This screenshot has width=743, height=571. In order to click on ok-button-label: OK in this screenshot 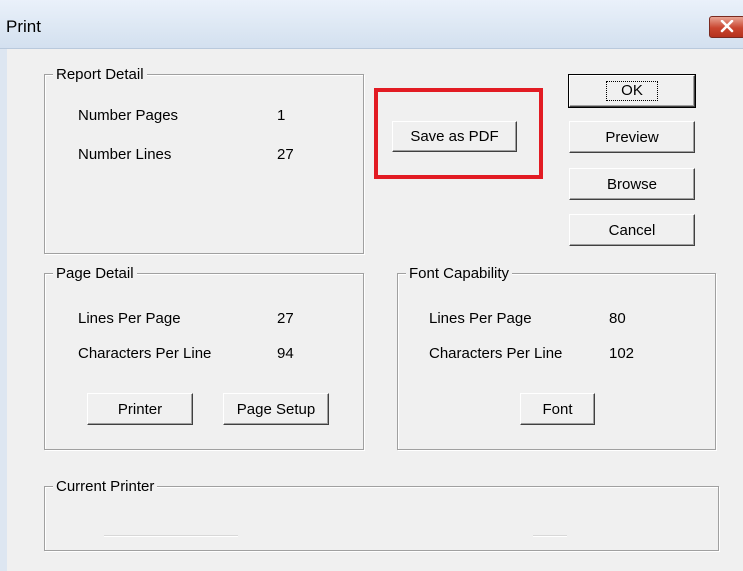, I will do `click(632, 91)`.